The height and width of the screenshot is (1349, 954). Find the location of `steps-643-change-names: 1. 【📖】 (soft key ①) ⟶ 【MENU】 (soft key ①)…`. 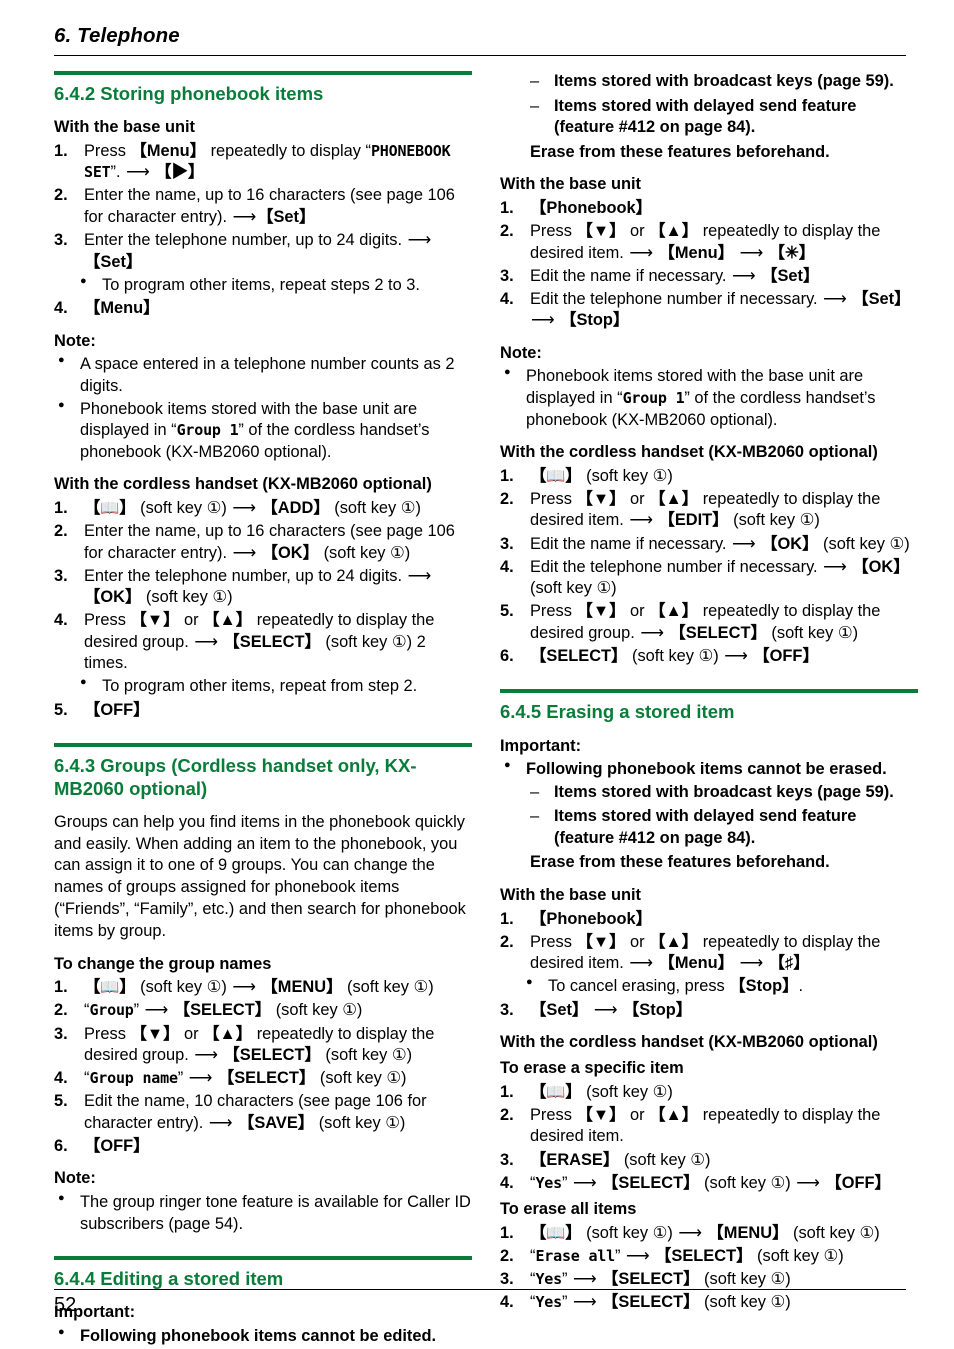

steps-643-change-names: 1. 【📖】 (soft key ①) ⟶ 【MENU】 (soft key ①)… is located at coordinates (263, 1067).